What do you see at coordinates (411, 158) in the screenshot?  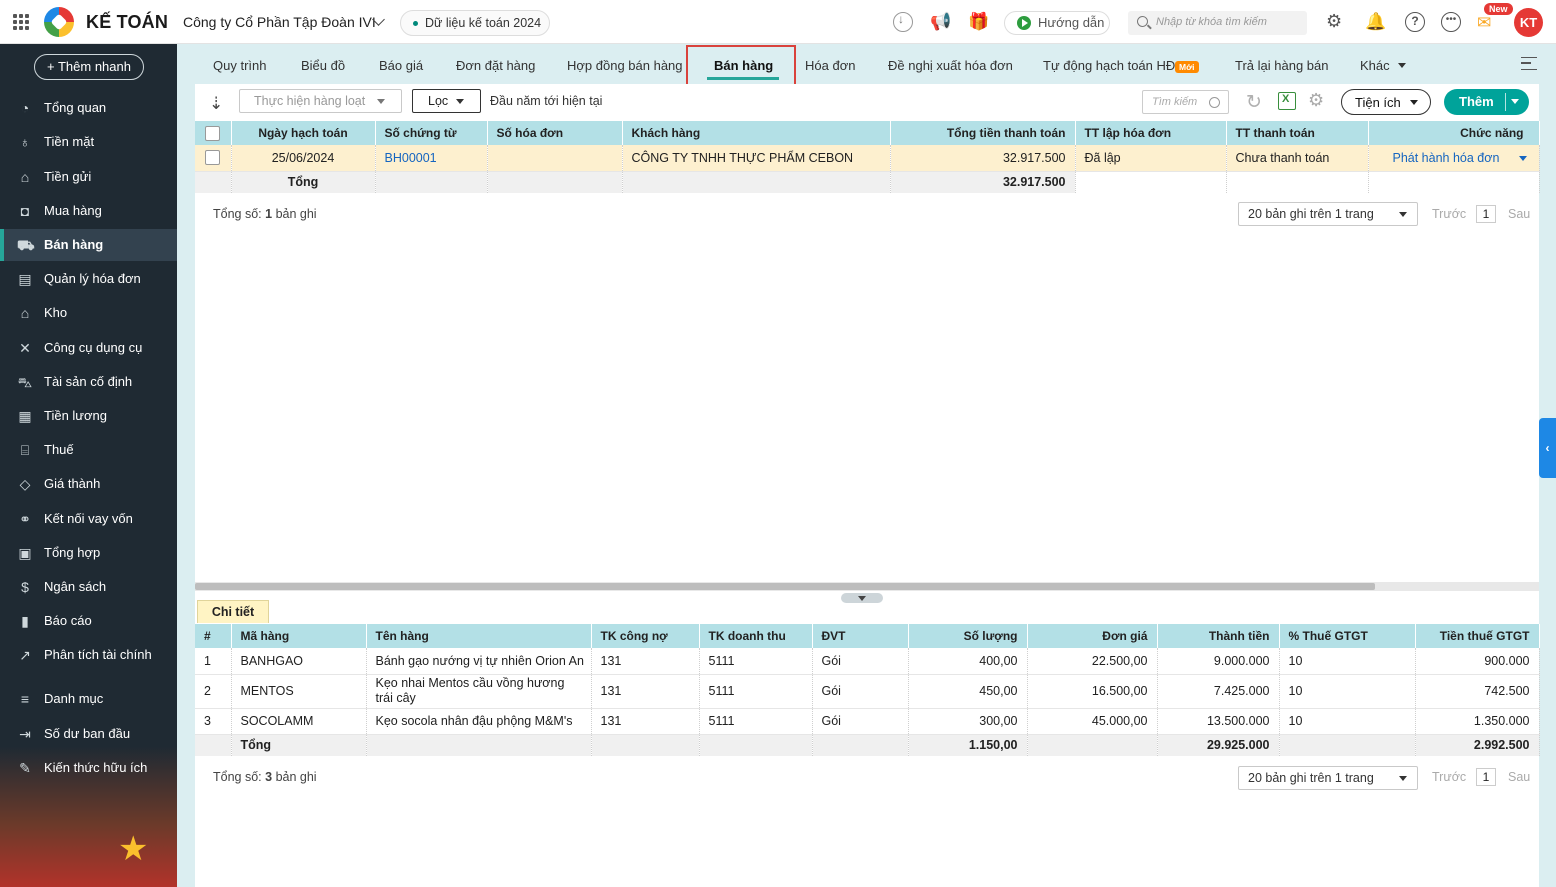 I see `voucher-link: BH00001` at bounding box center [411, 158].